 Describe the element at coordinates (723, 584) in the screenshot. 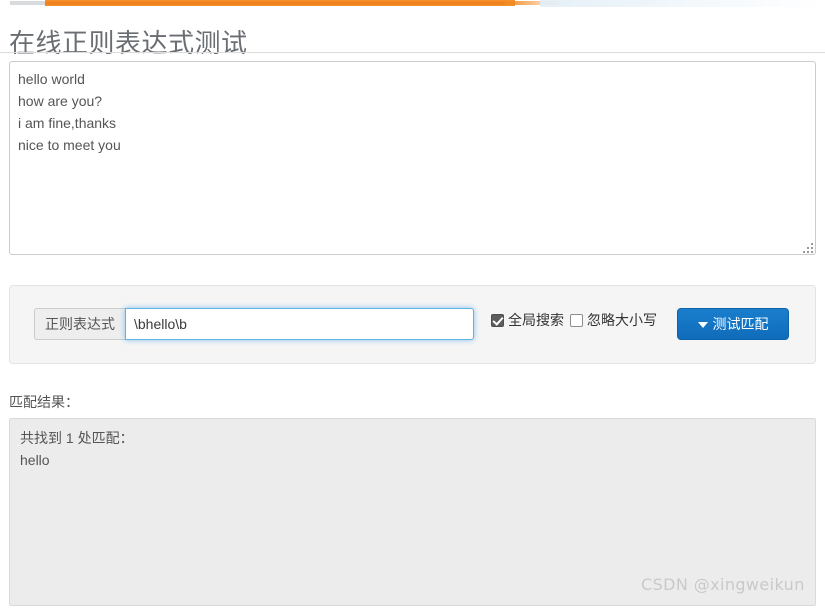

I see `csdn-watermark: CSDN @xingweikun` at that location.